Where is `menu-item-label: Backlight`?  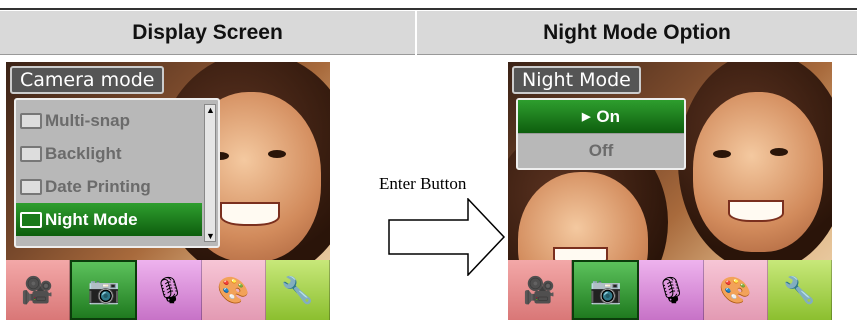
menu-item-label: Backlight is located at coordinates (83, 153).